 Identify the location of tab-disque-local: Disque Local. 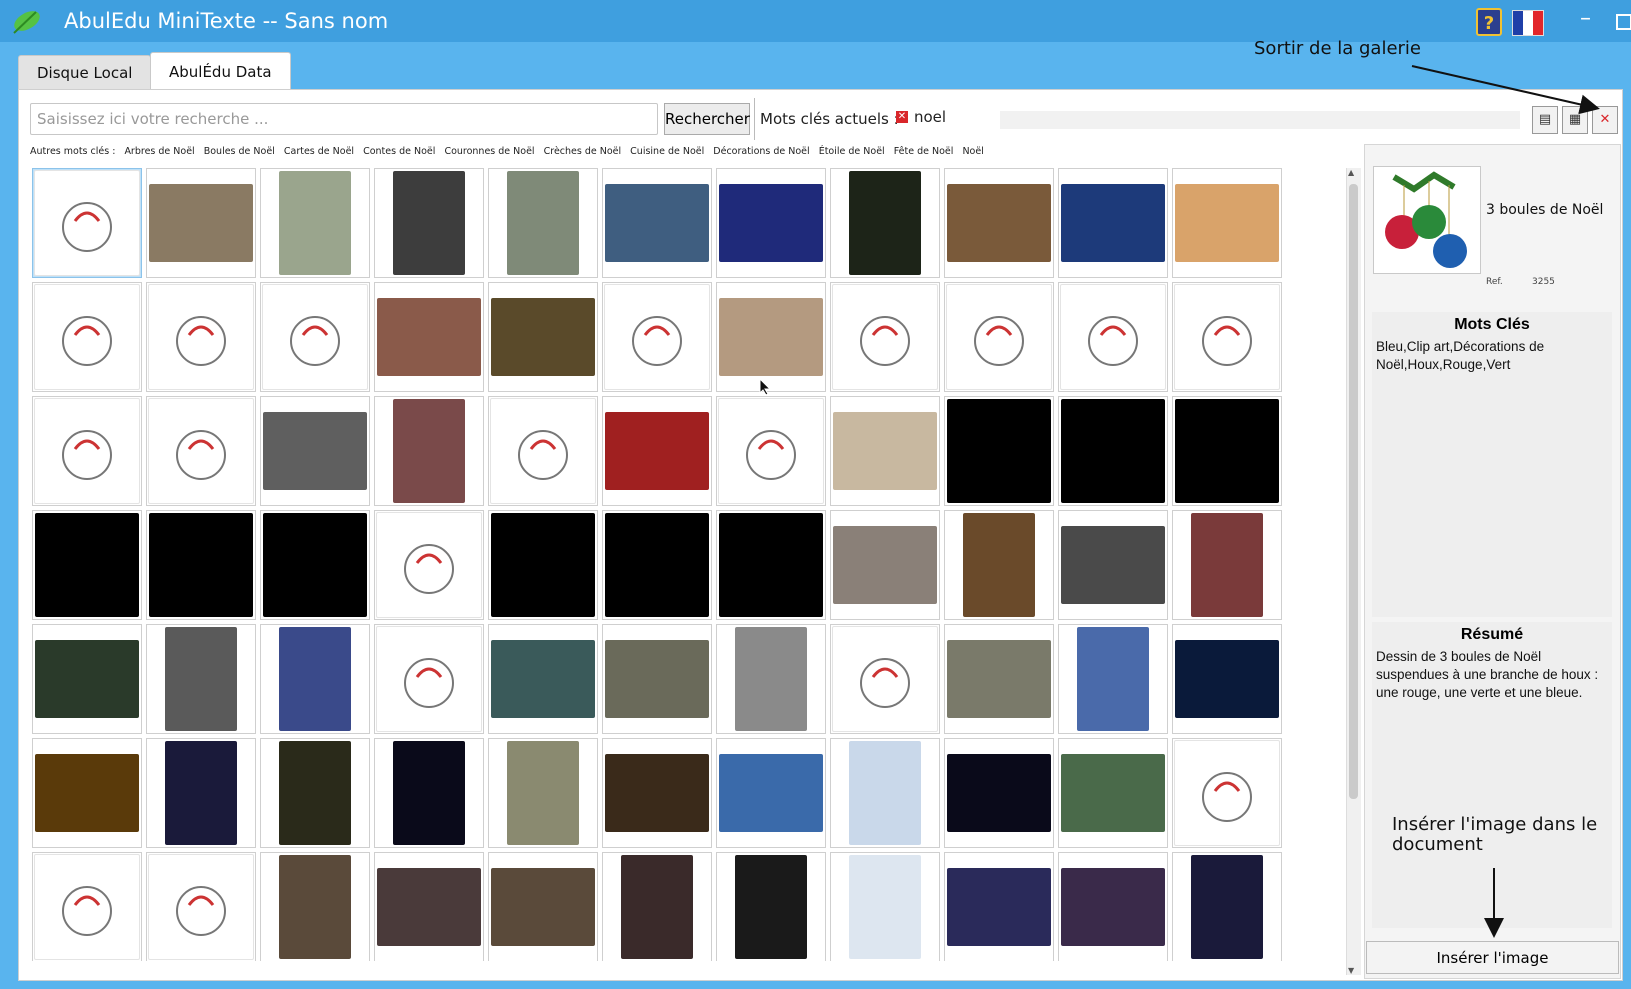
(85, 72).